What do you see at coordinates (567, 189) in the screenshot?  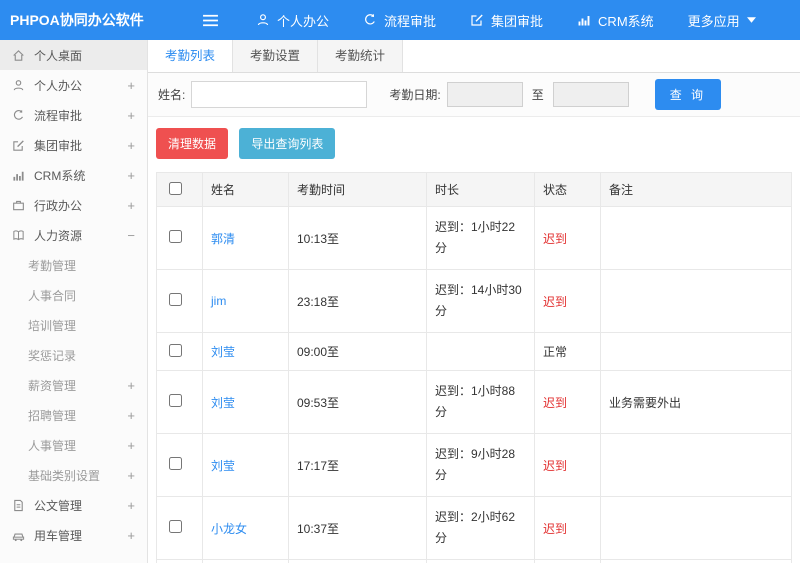 I see `col-header-status: 状态` at bounding box center [567, 189].